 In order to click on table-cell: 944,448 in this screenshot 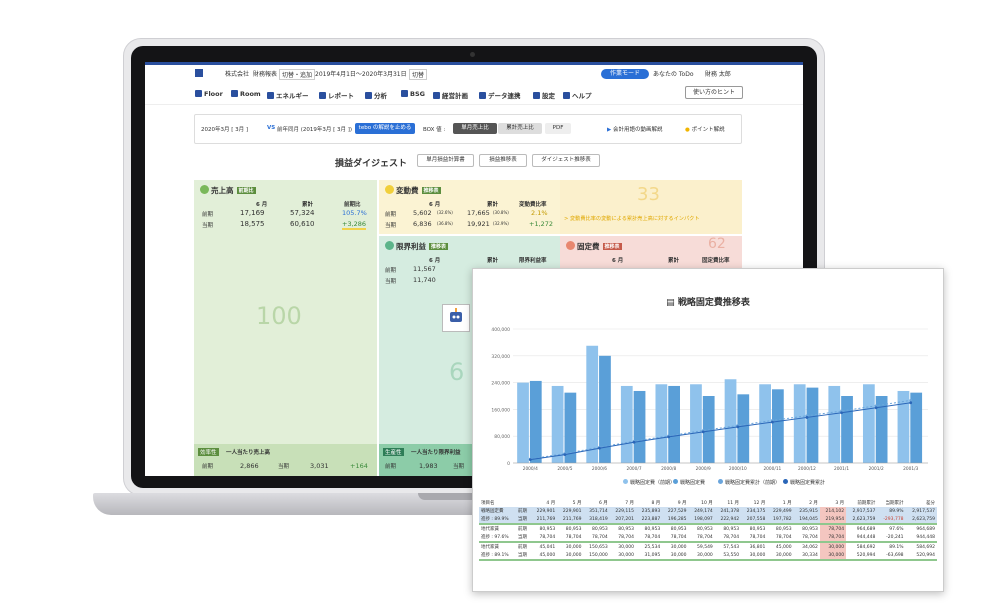, I will do `click(862, 538)`.